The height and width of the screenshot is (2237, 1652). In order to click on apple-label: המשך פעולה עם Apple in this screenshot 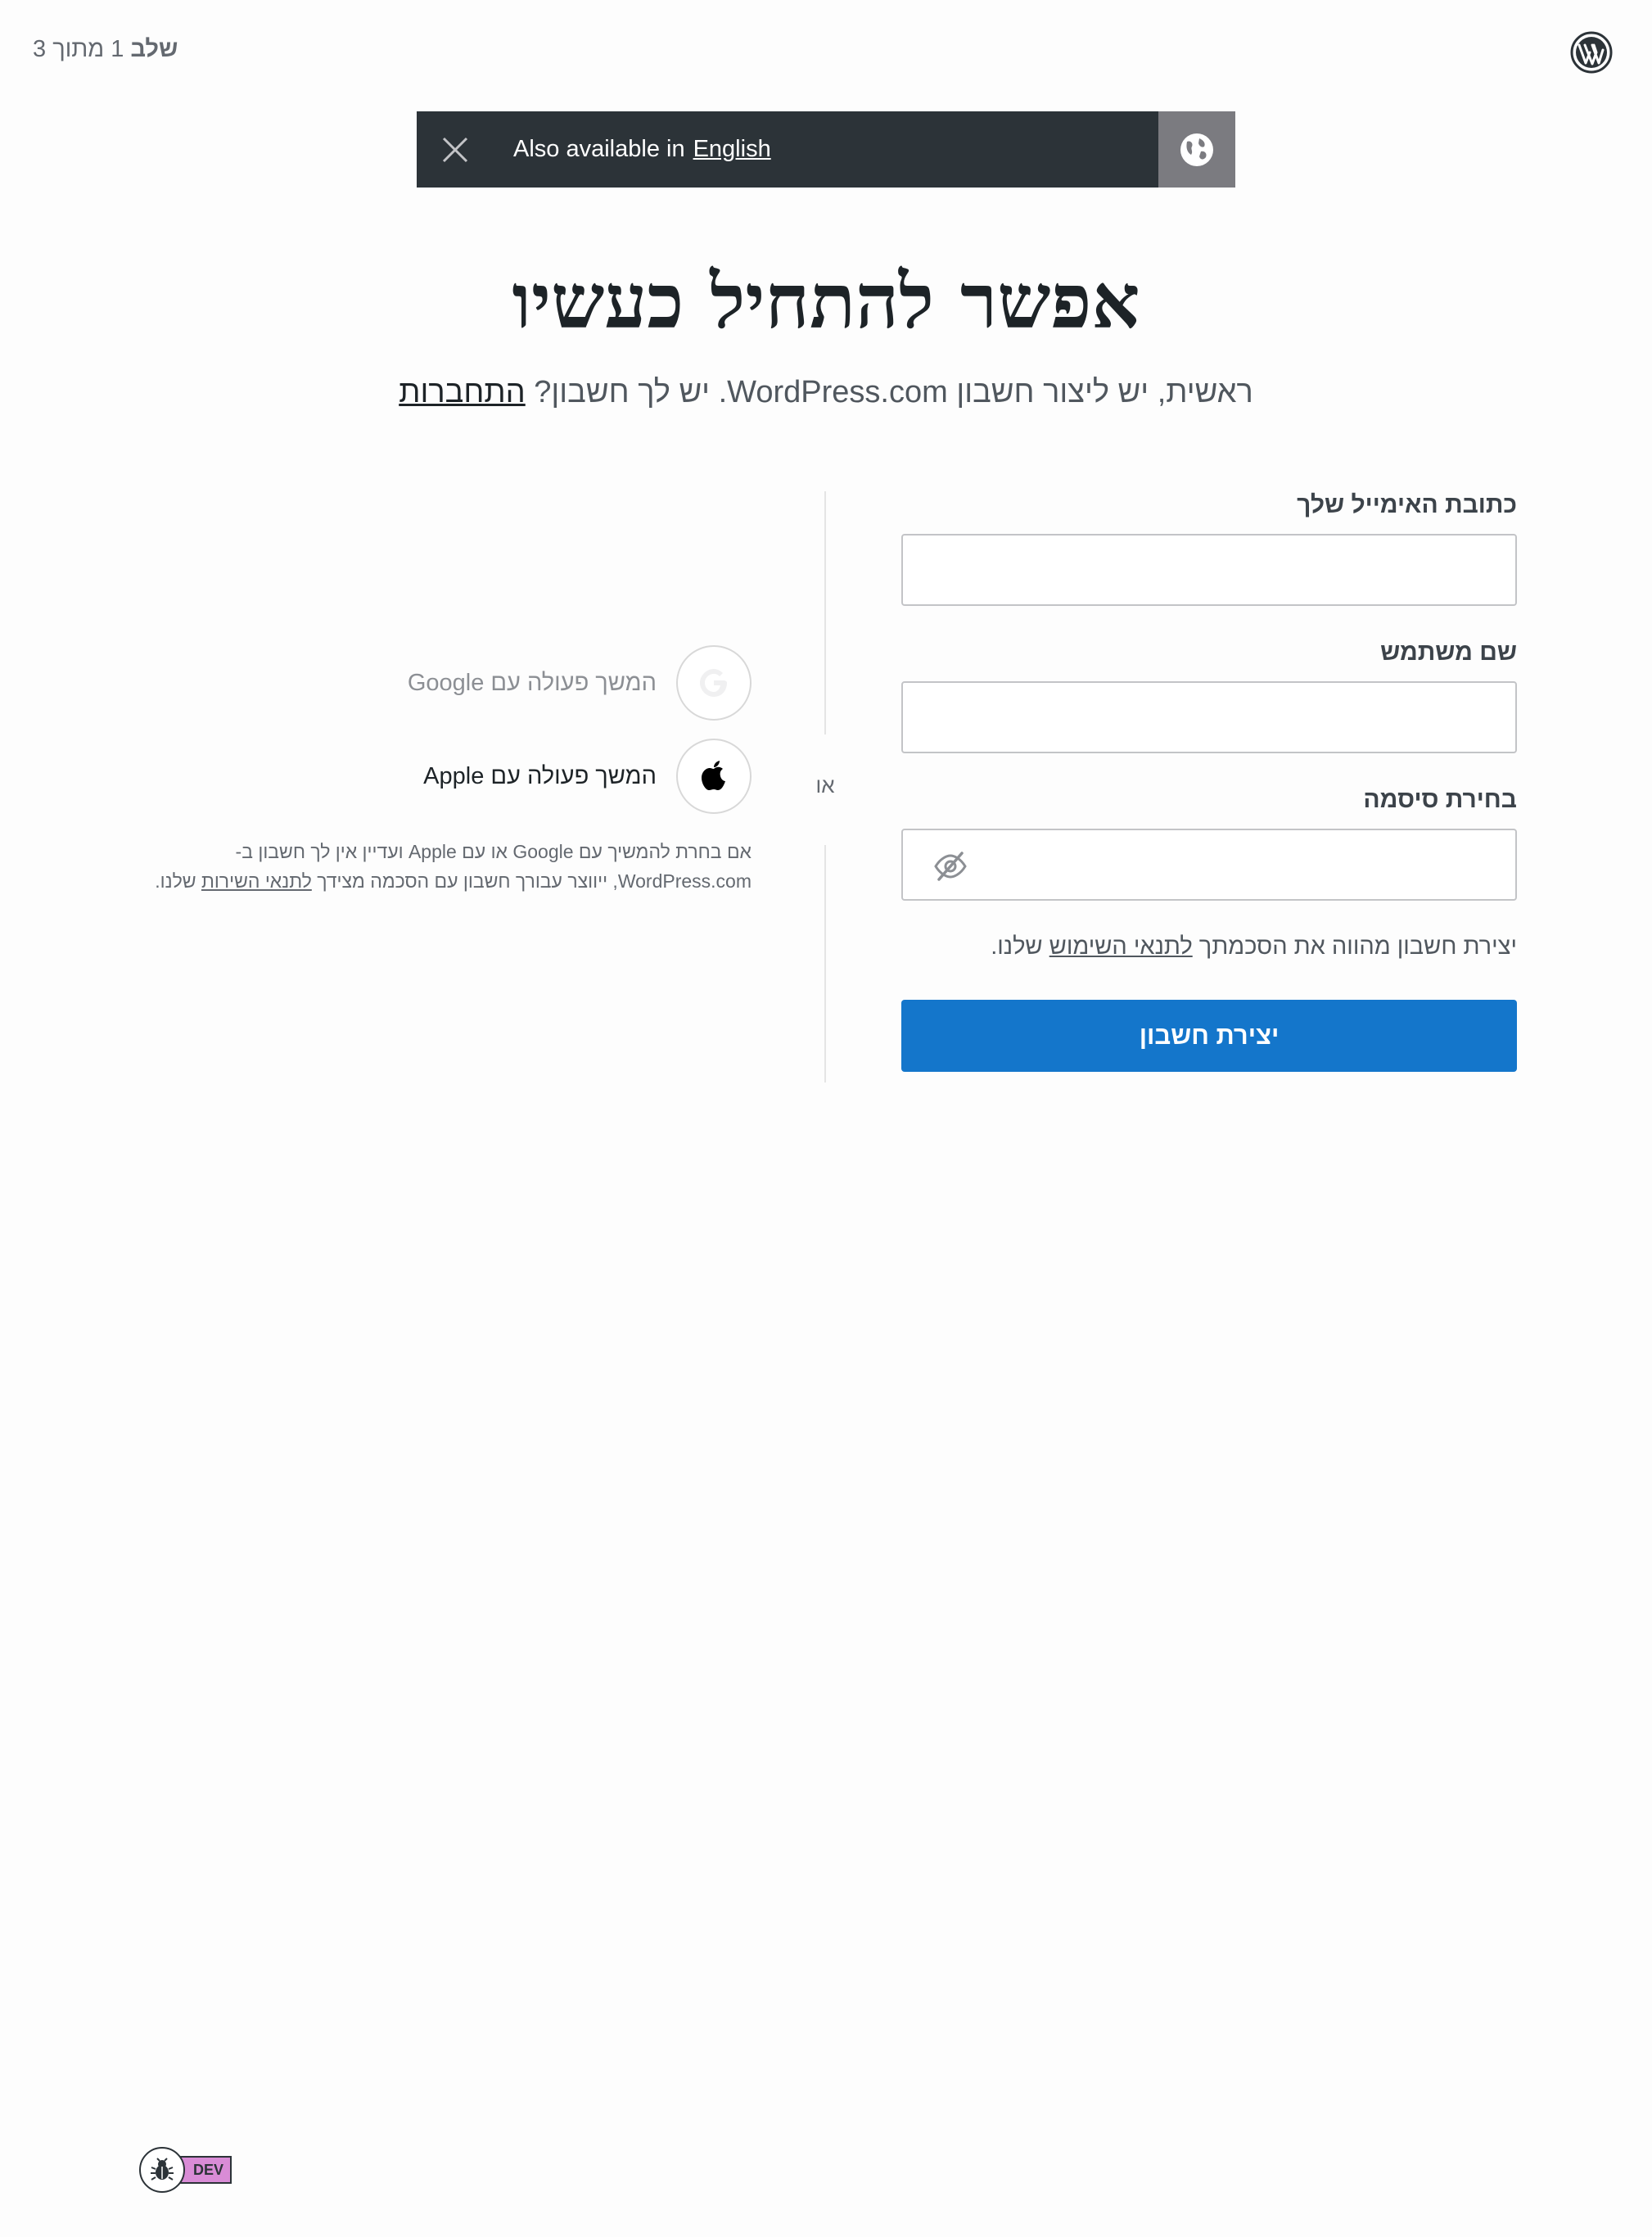, I will do `click(540, 775)`.